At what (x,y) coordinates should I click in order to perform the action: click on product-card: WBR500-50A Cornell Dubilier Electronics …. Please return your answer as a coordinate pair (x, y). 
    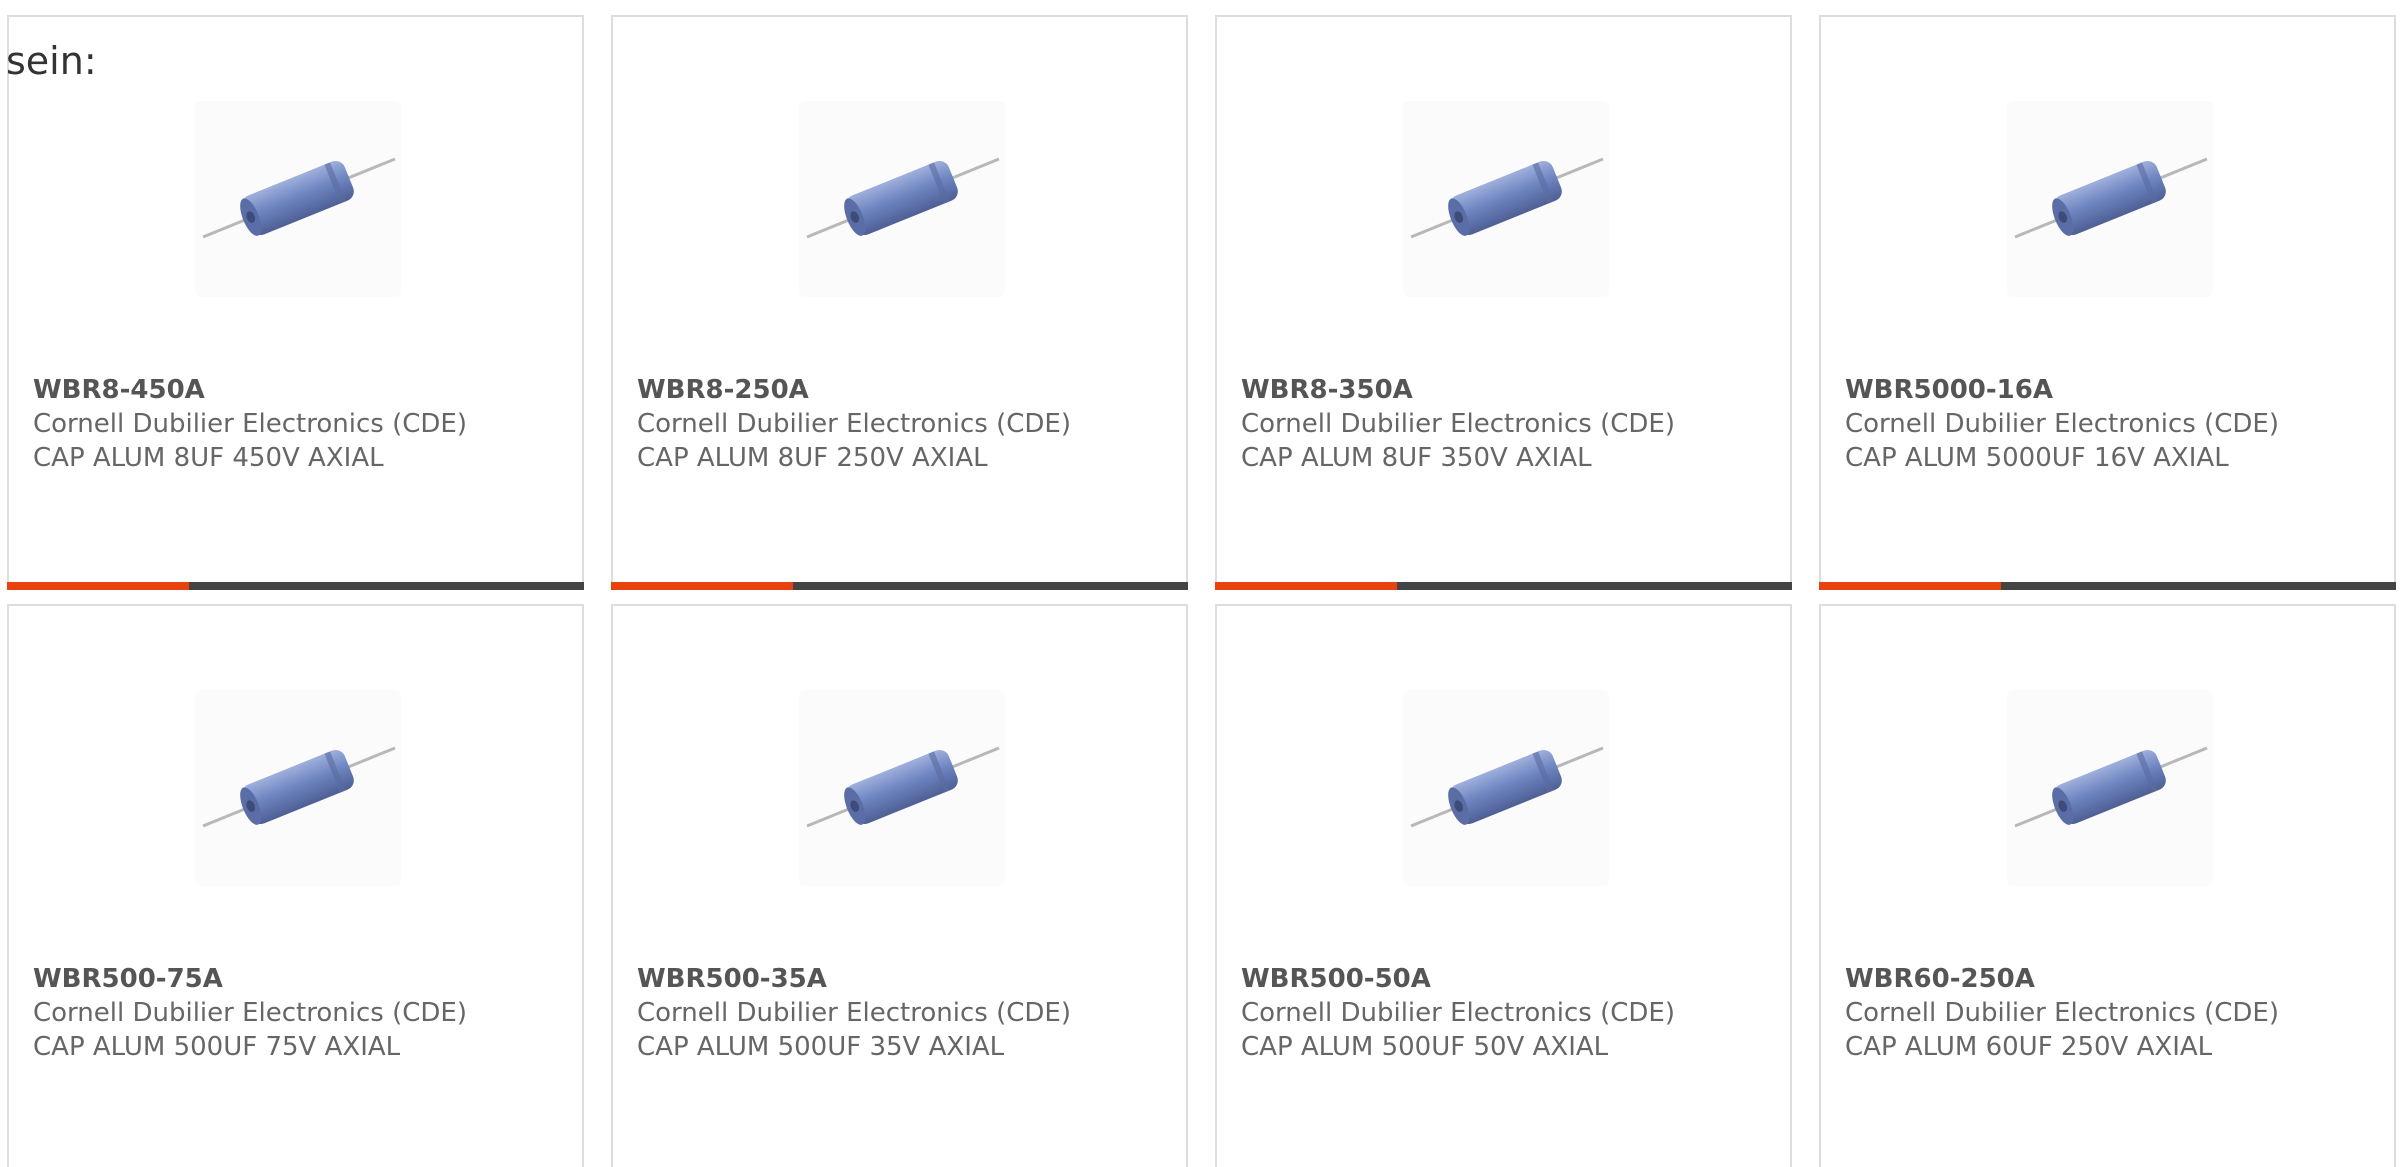
    Looking at the image, I should click on (1503, 885).